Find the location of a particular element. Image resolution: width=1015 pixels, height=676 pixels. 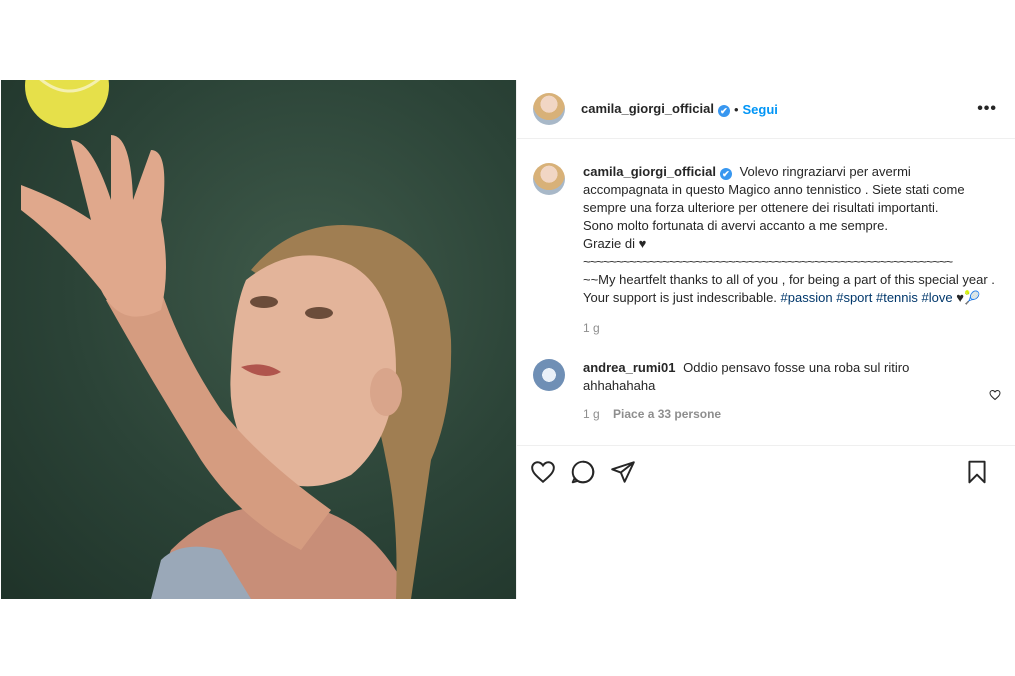

caption-meta: 1 g is located at coordinates (791, 328).